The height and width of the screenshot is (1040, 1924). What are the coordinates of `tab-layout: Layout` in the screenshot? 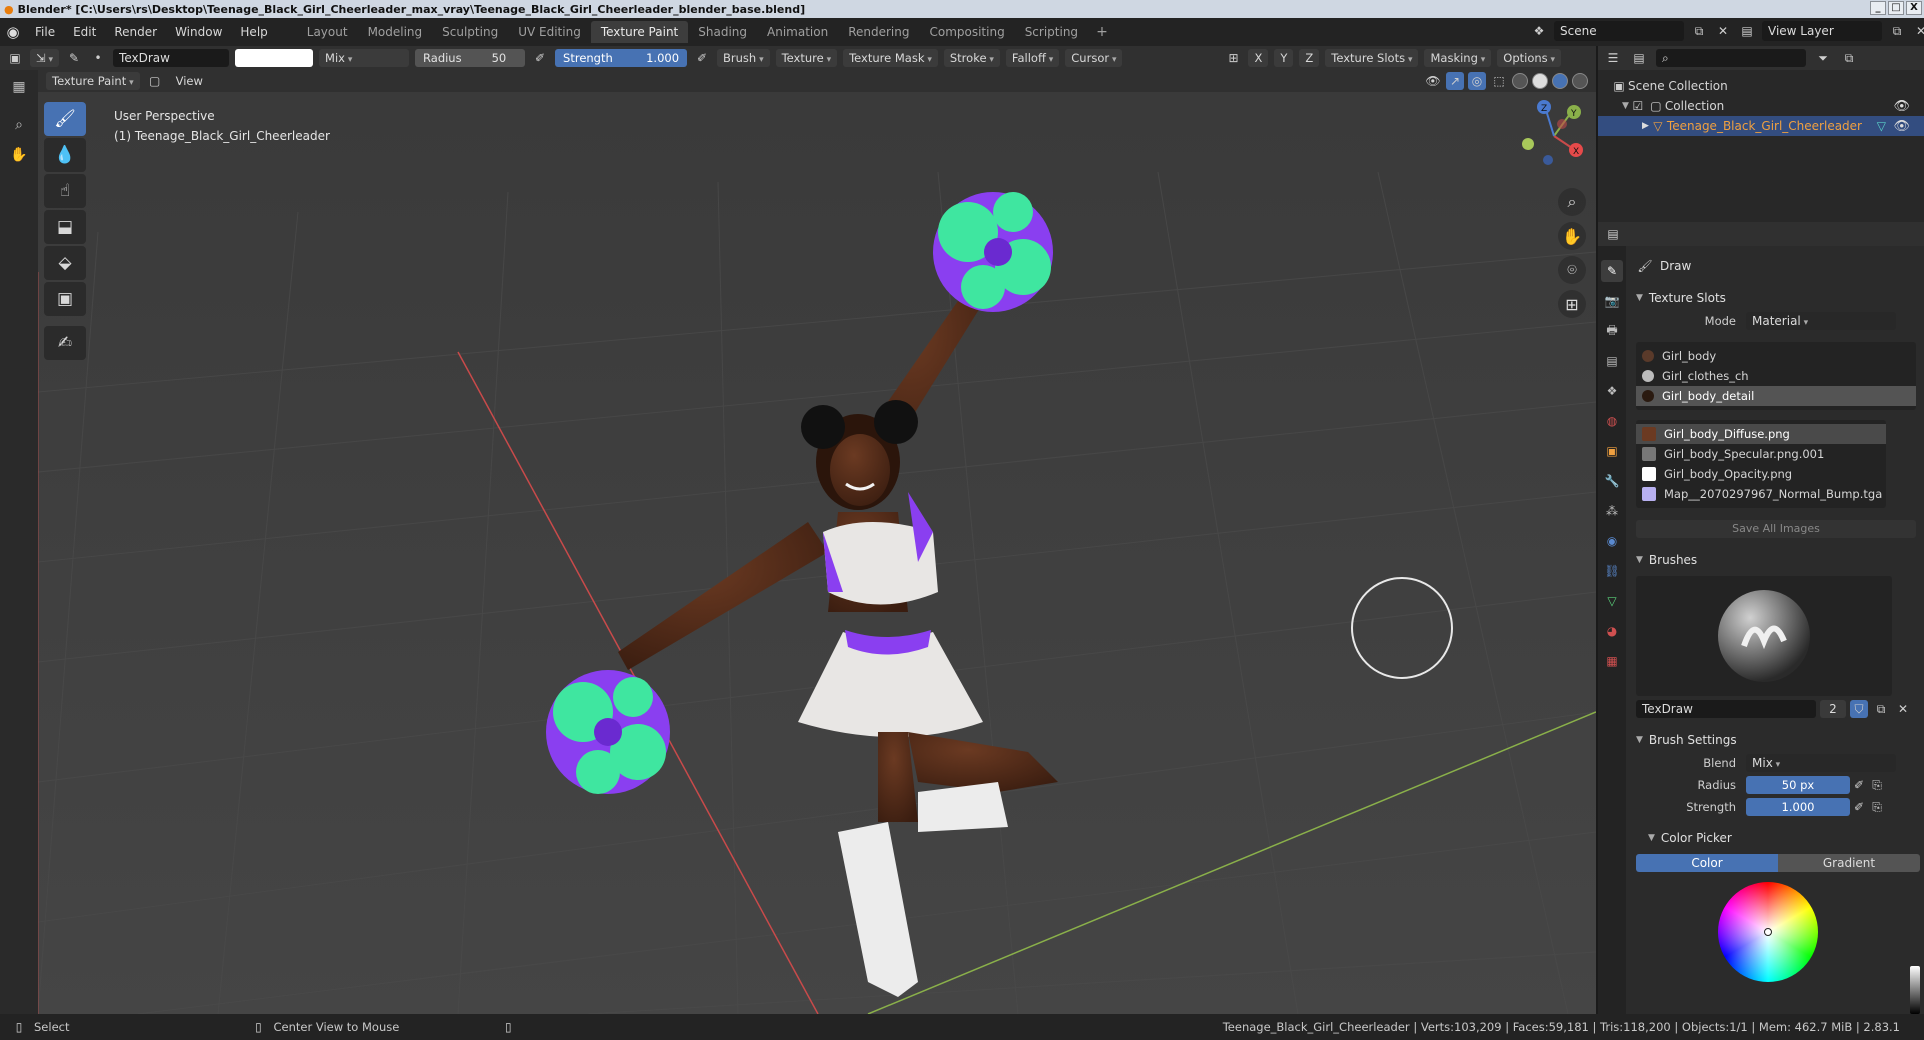 It's located at (327, 32).